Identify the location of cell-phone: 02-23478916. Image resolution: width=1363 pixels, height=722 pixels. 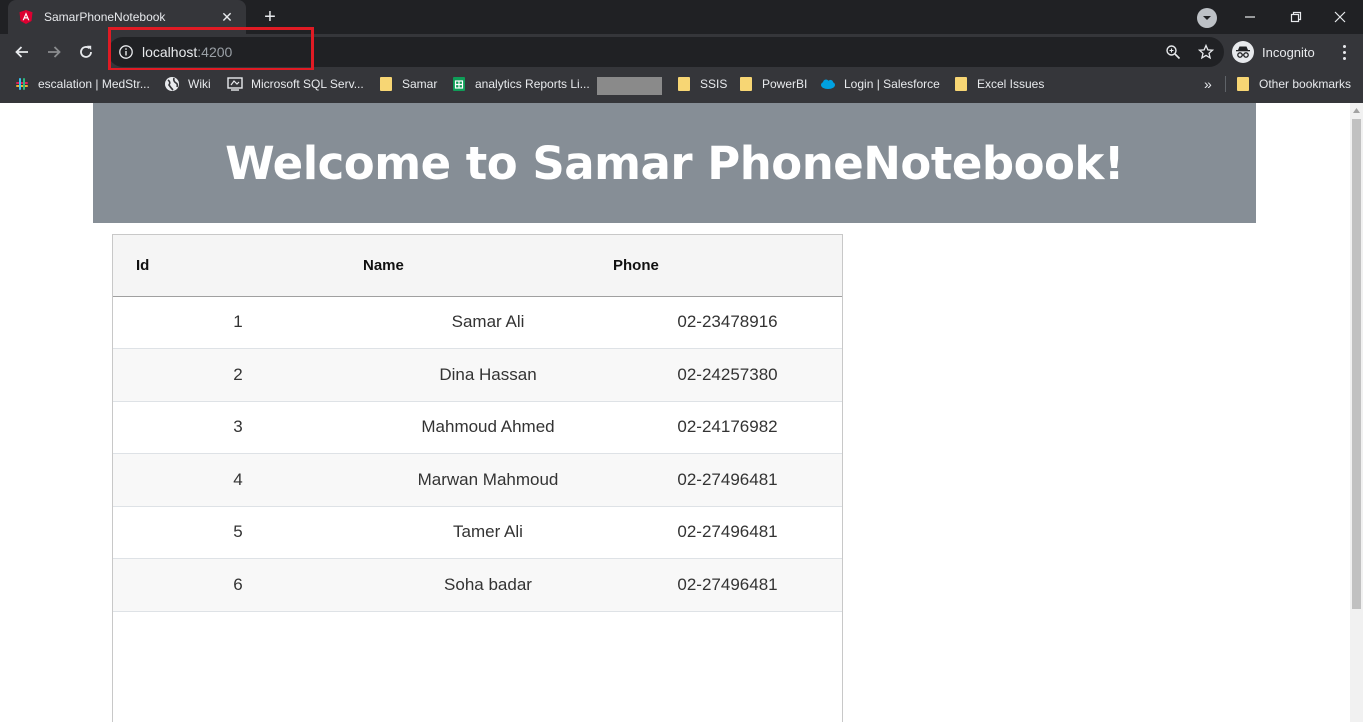
(727, 322).